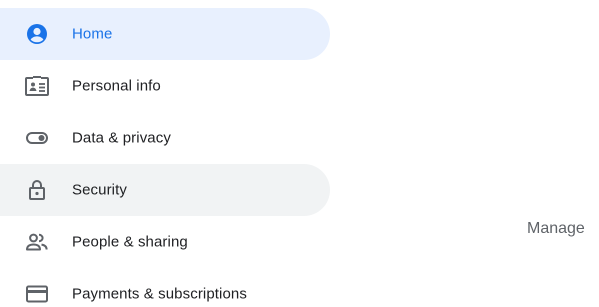 The image size is (599, 307). What do you see at coordinates (37, 190) in the screenshot?
I see `lock-icon` at bounding box center [37, 190].